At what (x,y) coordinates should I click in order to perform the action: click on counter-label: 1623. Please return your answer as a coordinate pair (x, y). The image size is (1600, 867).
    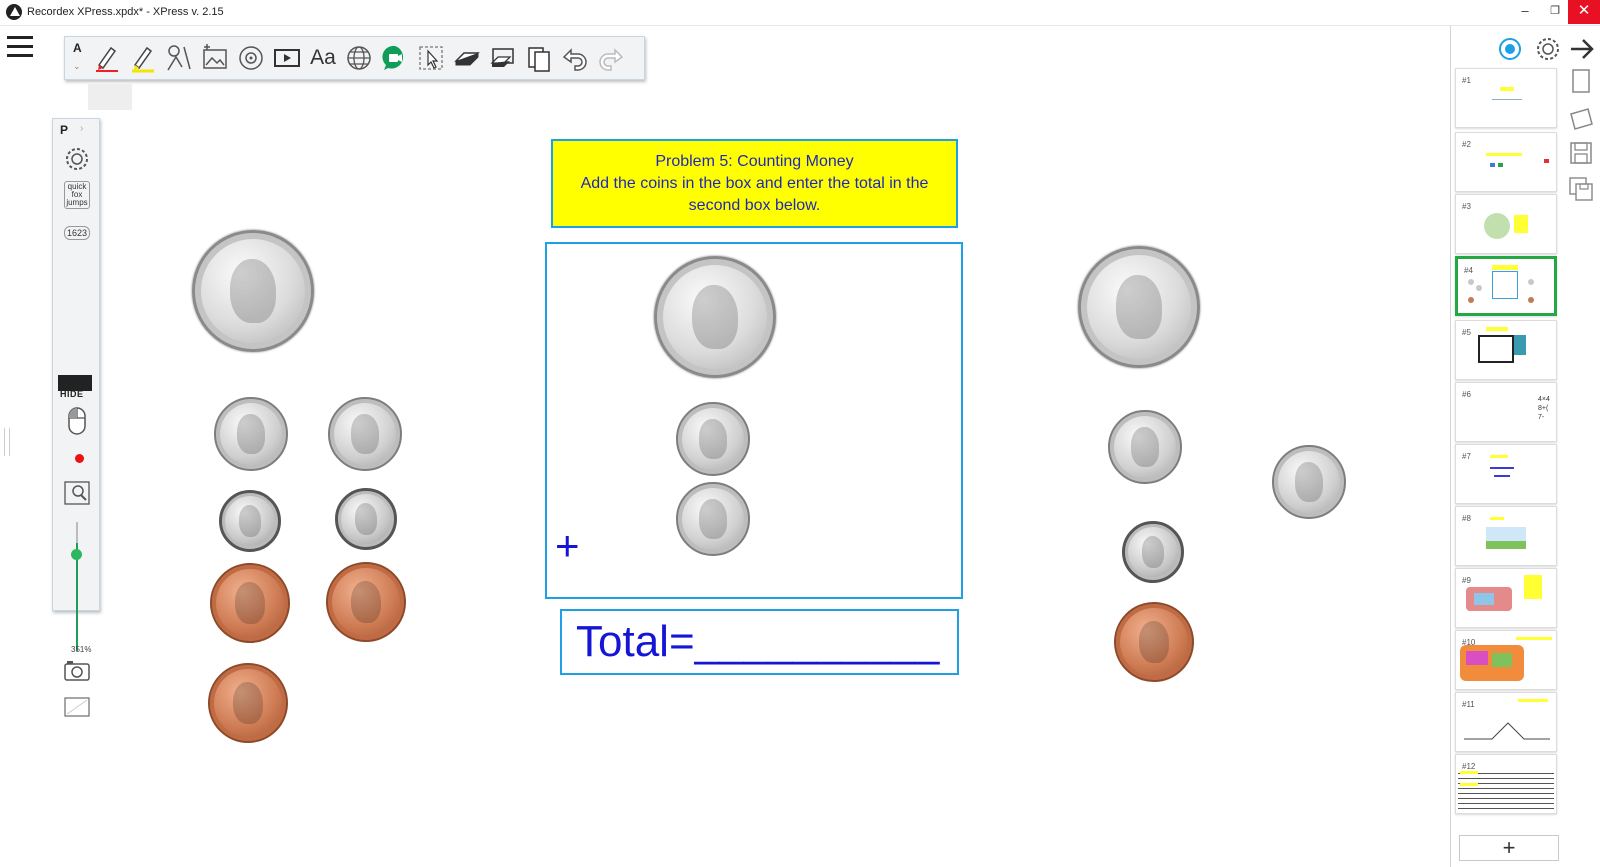
    Looking at the image, I should click on (77, 233).